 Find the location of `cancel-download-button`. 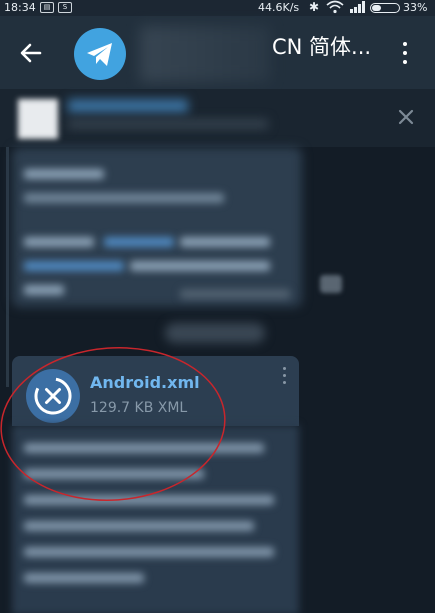

cancel-download-button is located at coordinates (53, 396).